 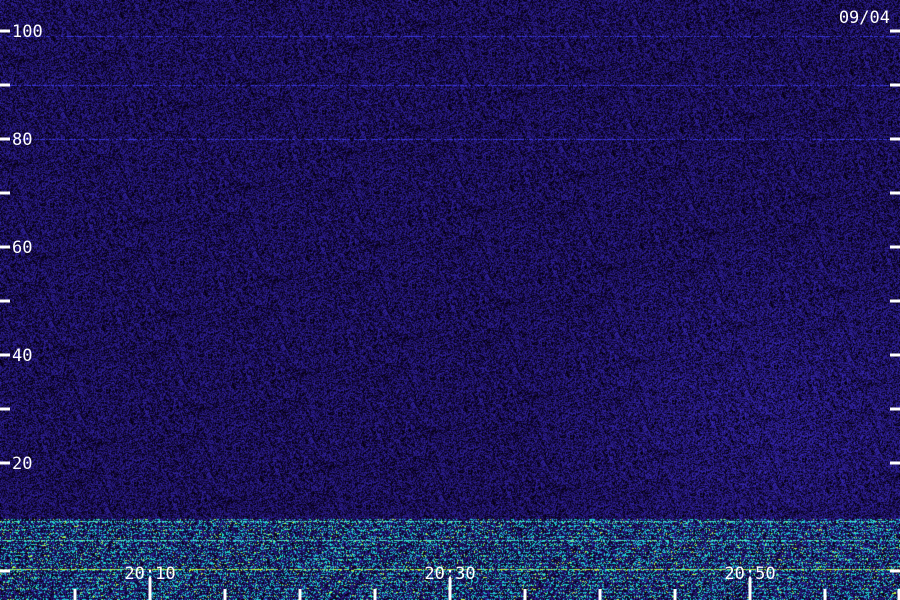 What do you see at coordinates (22, 356) in the screenshot?
I see `y-tick-label: 40` at bounding box center [22, 356].